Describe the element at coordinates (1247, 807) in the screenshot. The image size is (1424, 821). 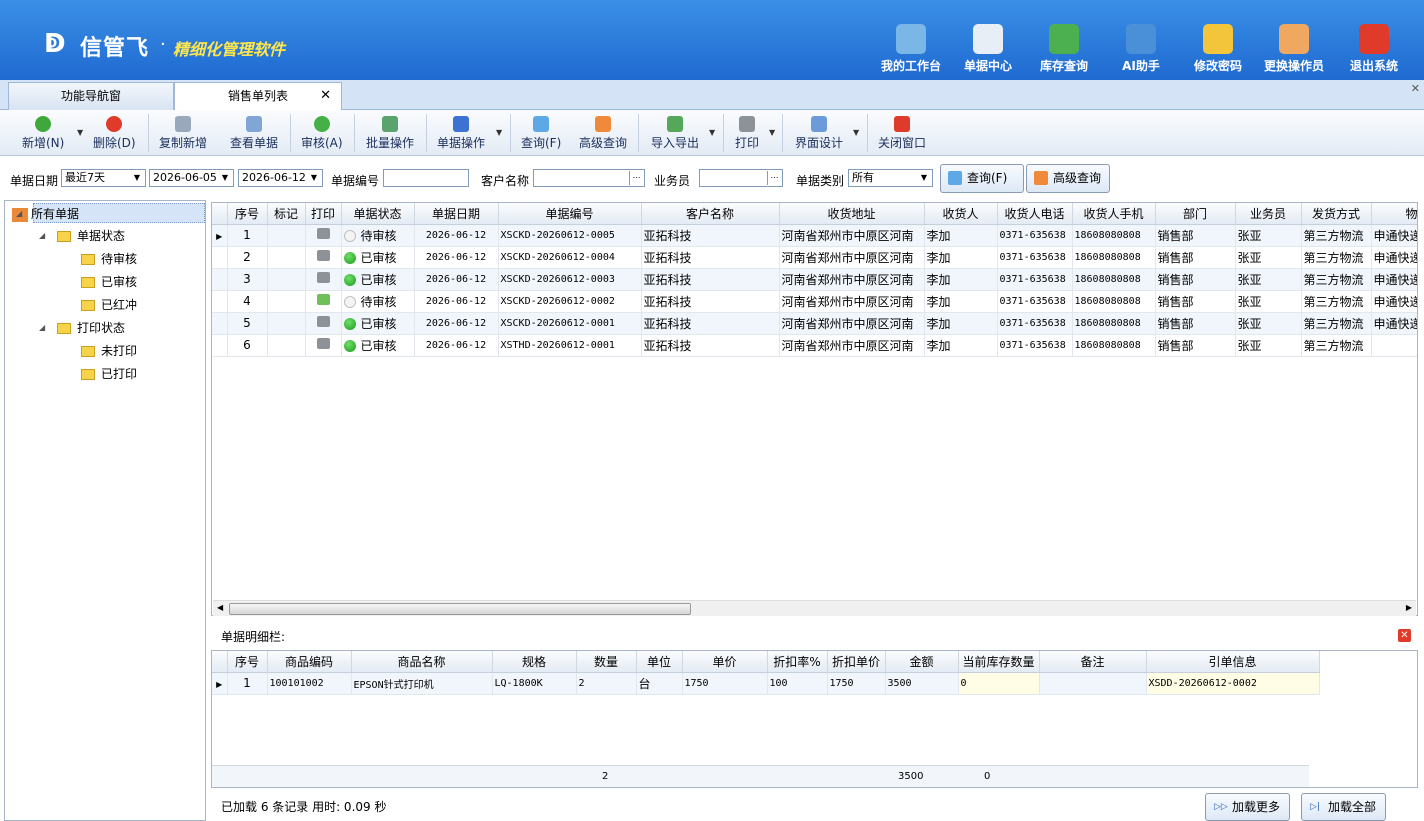
I see `load-more-button: ▷▷ 加载更多` at that location.